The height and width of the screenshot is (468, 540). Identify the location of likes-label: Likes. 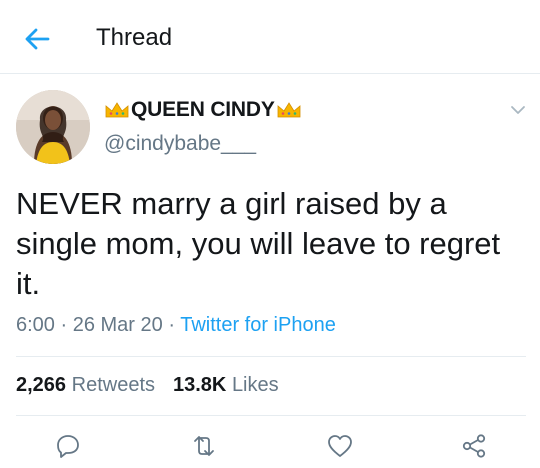
(255, 385).